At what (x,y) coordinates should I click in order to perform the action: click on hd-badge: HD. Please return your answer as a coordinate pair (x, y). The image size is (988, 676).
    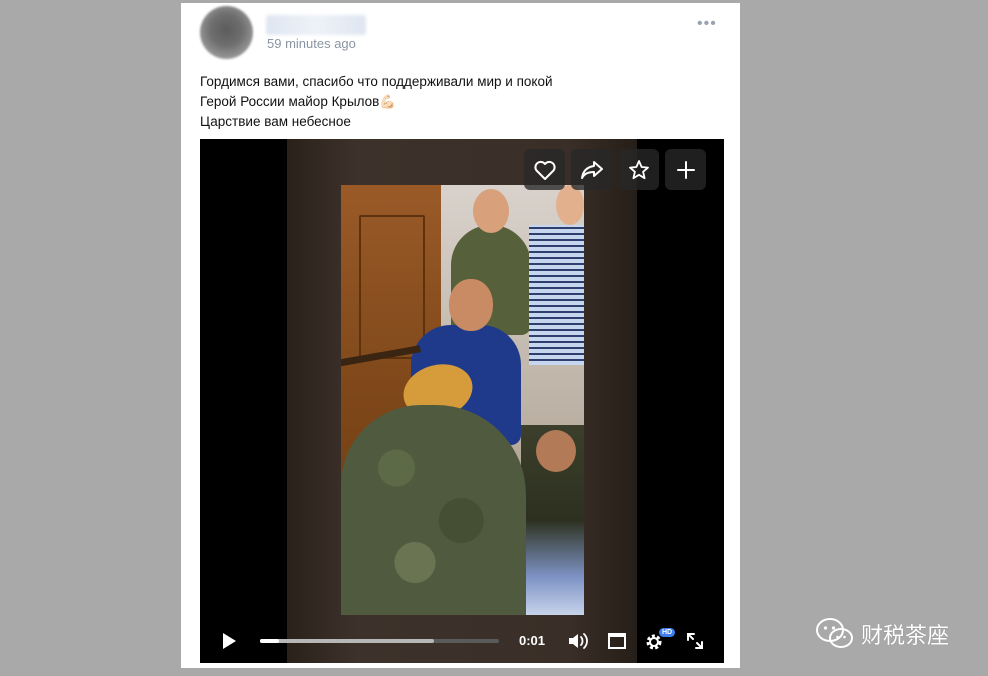
    Looking at the image, I should click on (667, 632).